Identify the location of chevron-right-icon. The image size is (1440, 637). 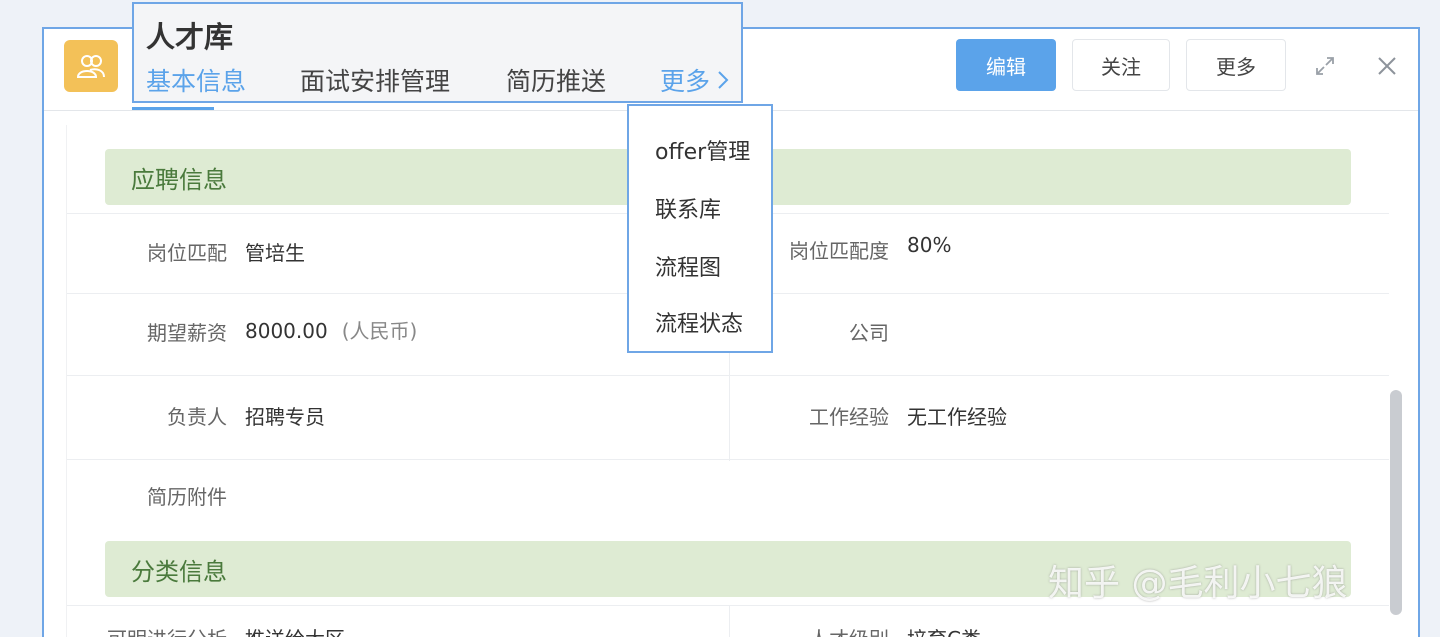
(723, 80).